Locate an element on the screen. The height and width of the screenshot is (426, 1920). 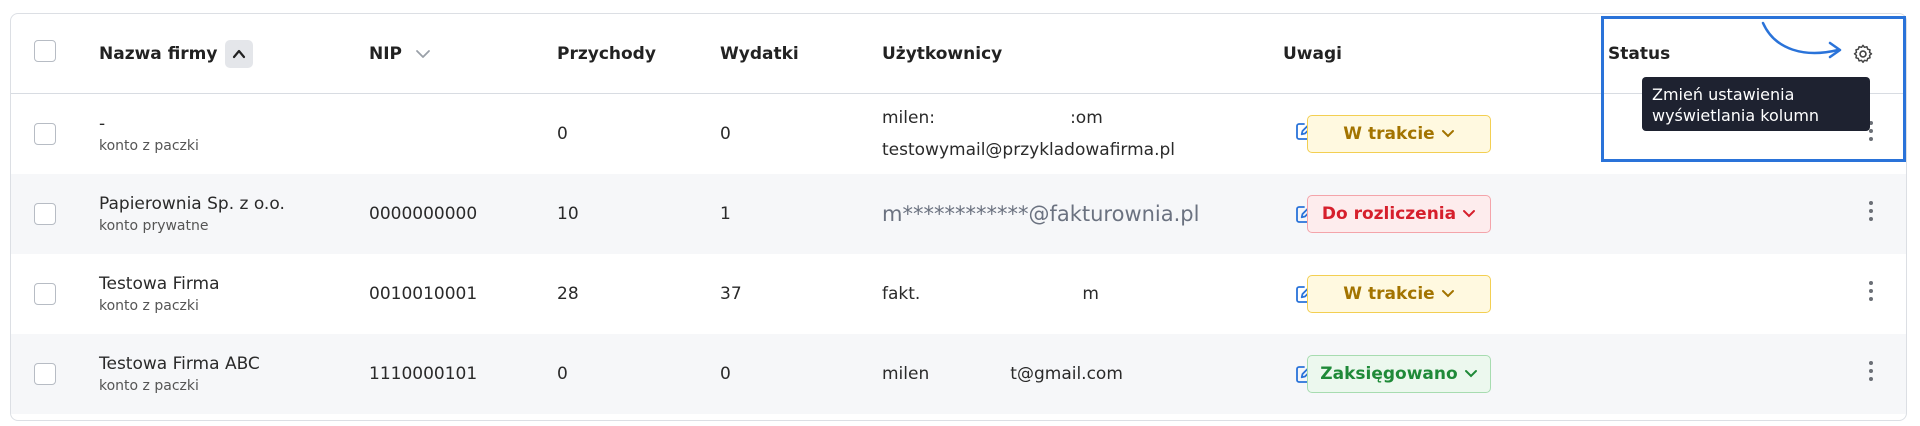
nip-value: 0010010001 is located at coordinates (423, 294).